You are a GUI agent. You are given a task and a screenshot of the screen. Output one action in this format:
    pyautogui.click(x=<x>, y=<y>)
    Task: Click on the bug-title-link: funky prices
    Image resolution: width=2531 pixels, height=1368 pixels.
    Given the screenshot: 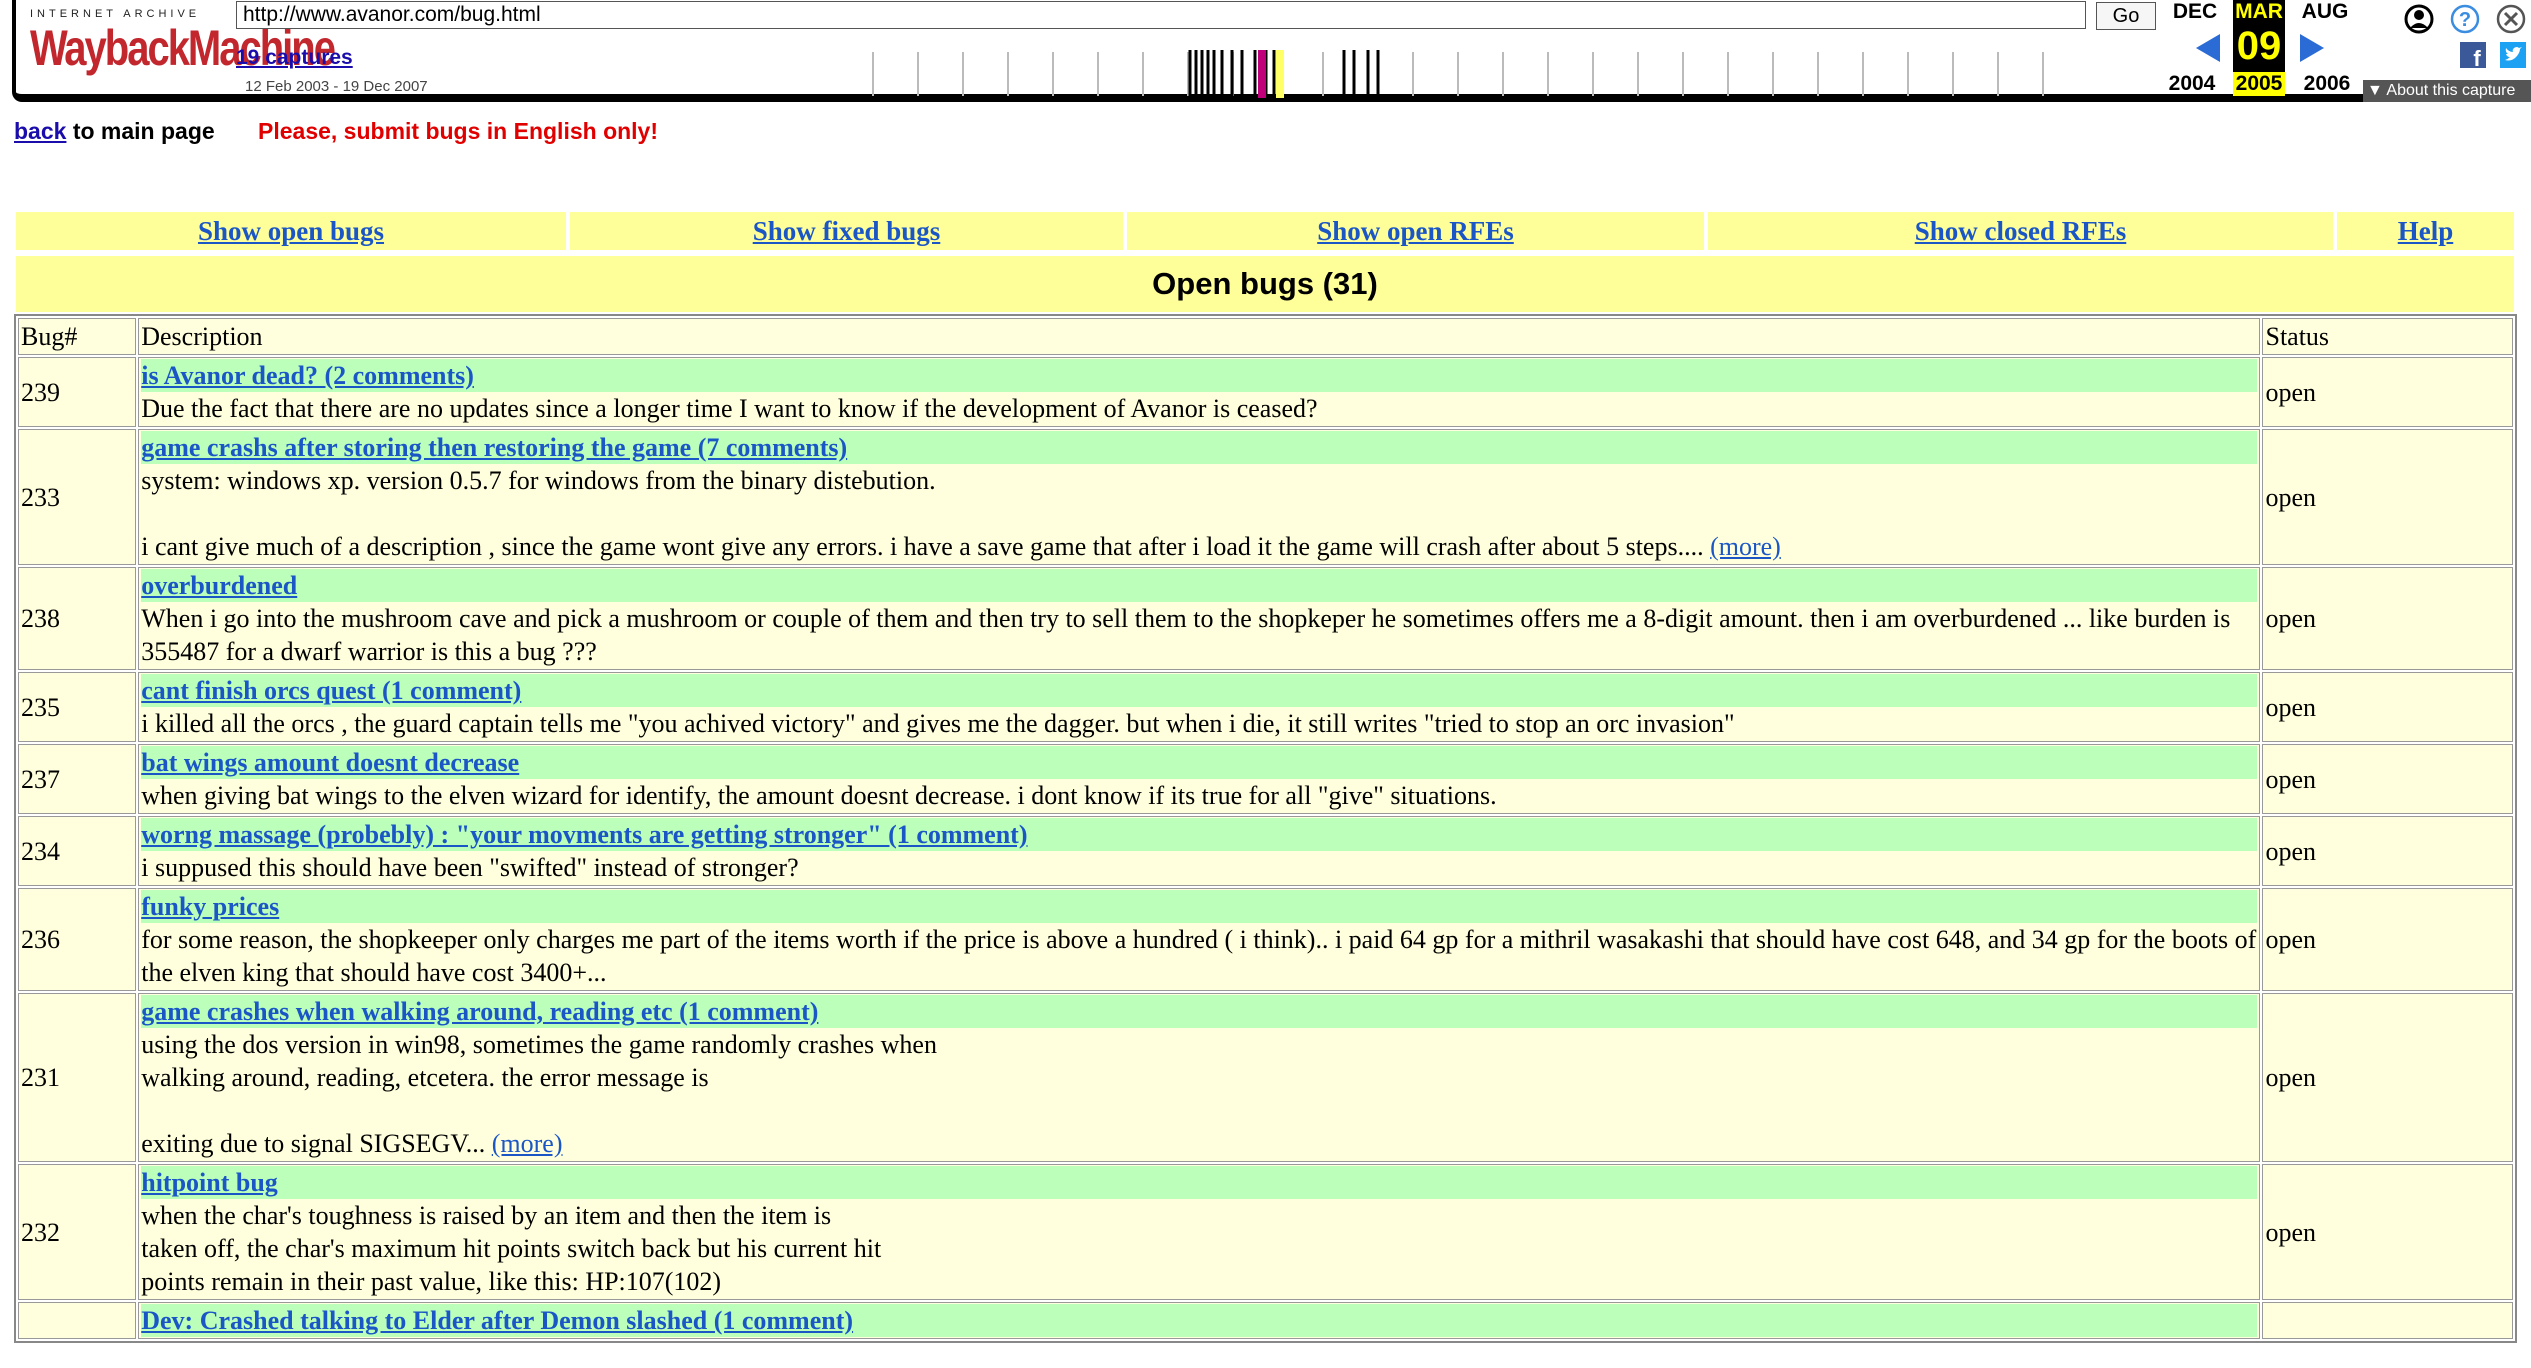 What is the action you would take?
    pyautogui.click(x=210, y=906)
    